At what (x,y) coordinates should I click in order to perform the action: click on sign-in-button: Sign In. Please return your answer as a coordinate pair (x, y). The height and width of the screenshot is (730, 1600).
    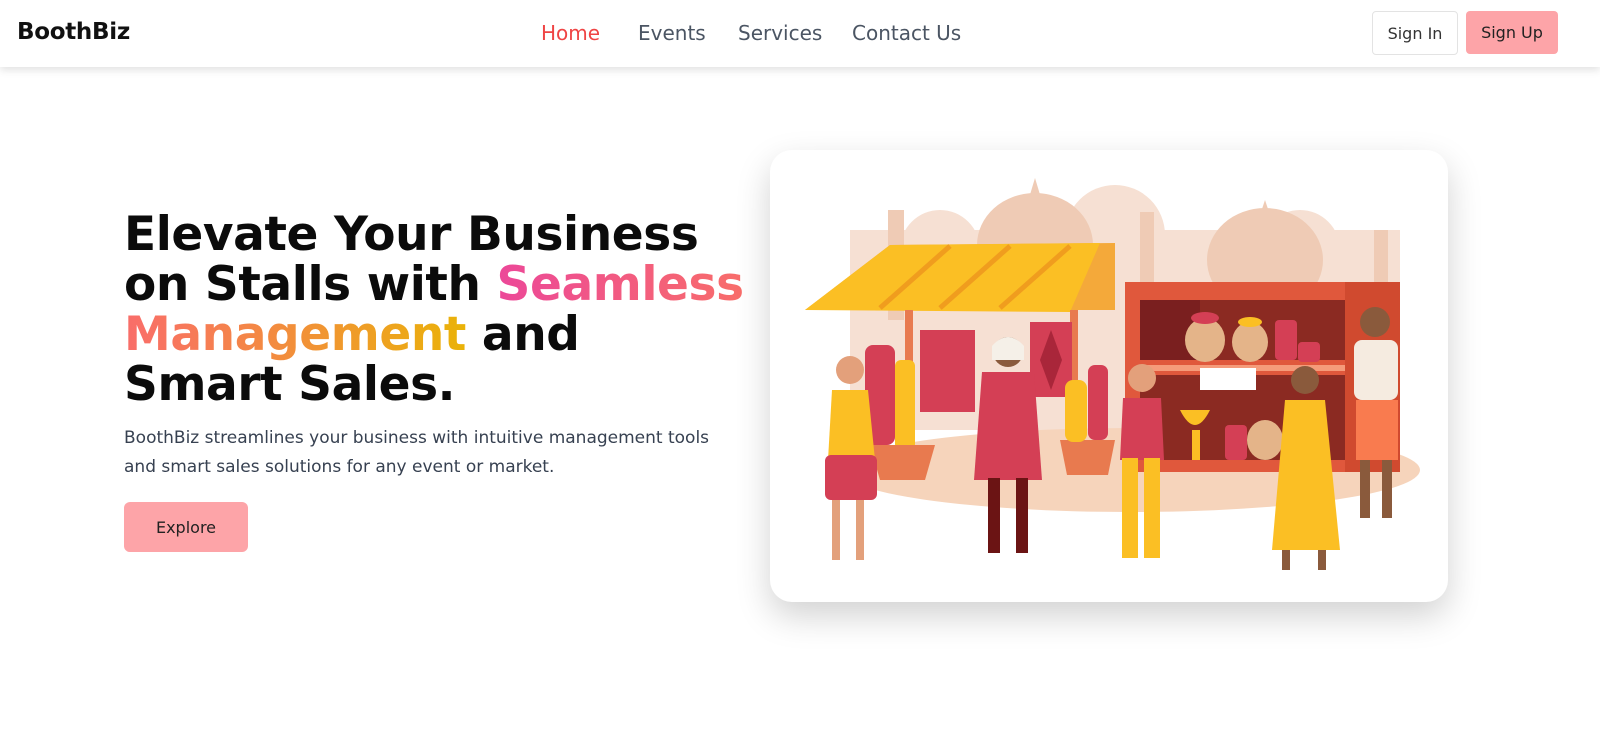
    Looking at the image, I should click on (1415, 33).